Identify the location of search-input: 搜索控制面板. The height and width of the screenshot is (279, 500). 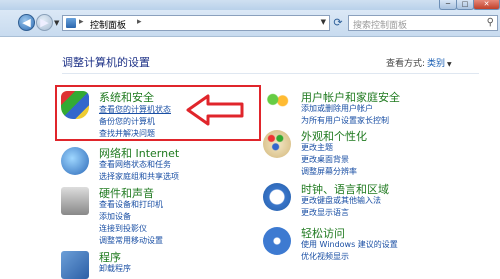
(380, 24).